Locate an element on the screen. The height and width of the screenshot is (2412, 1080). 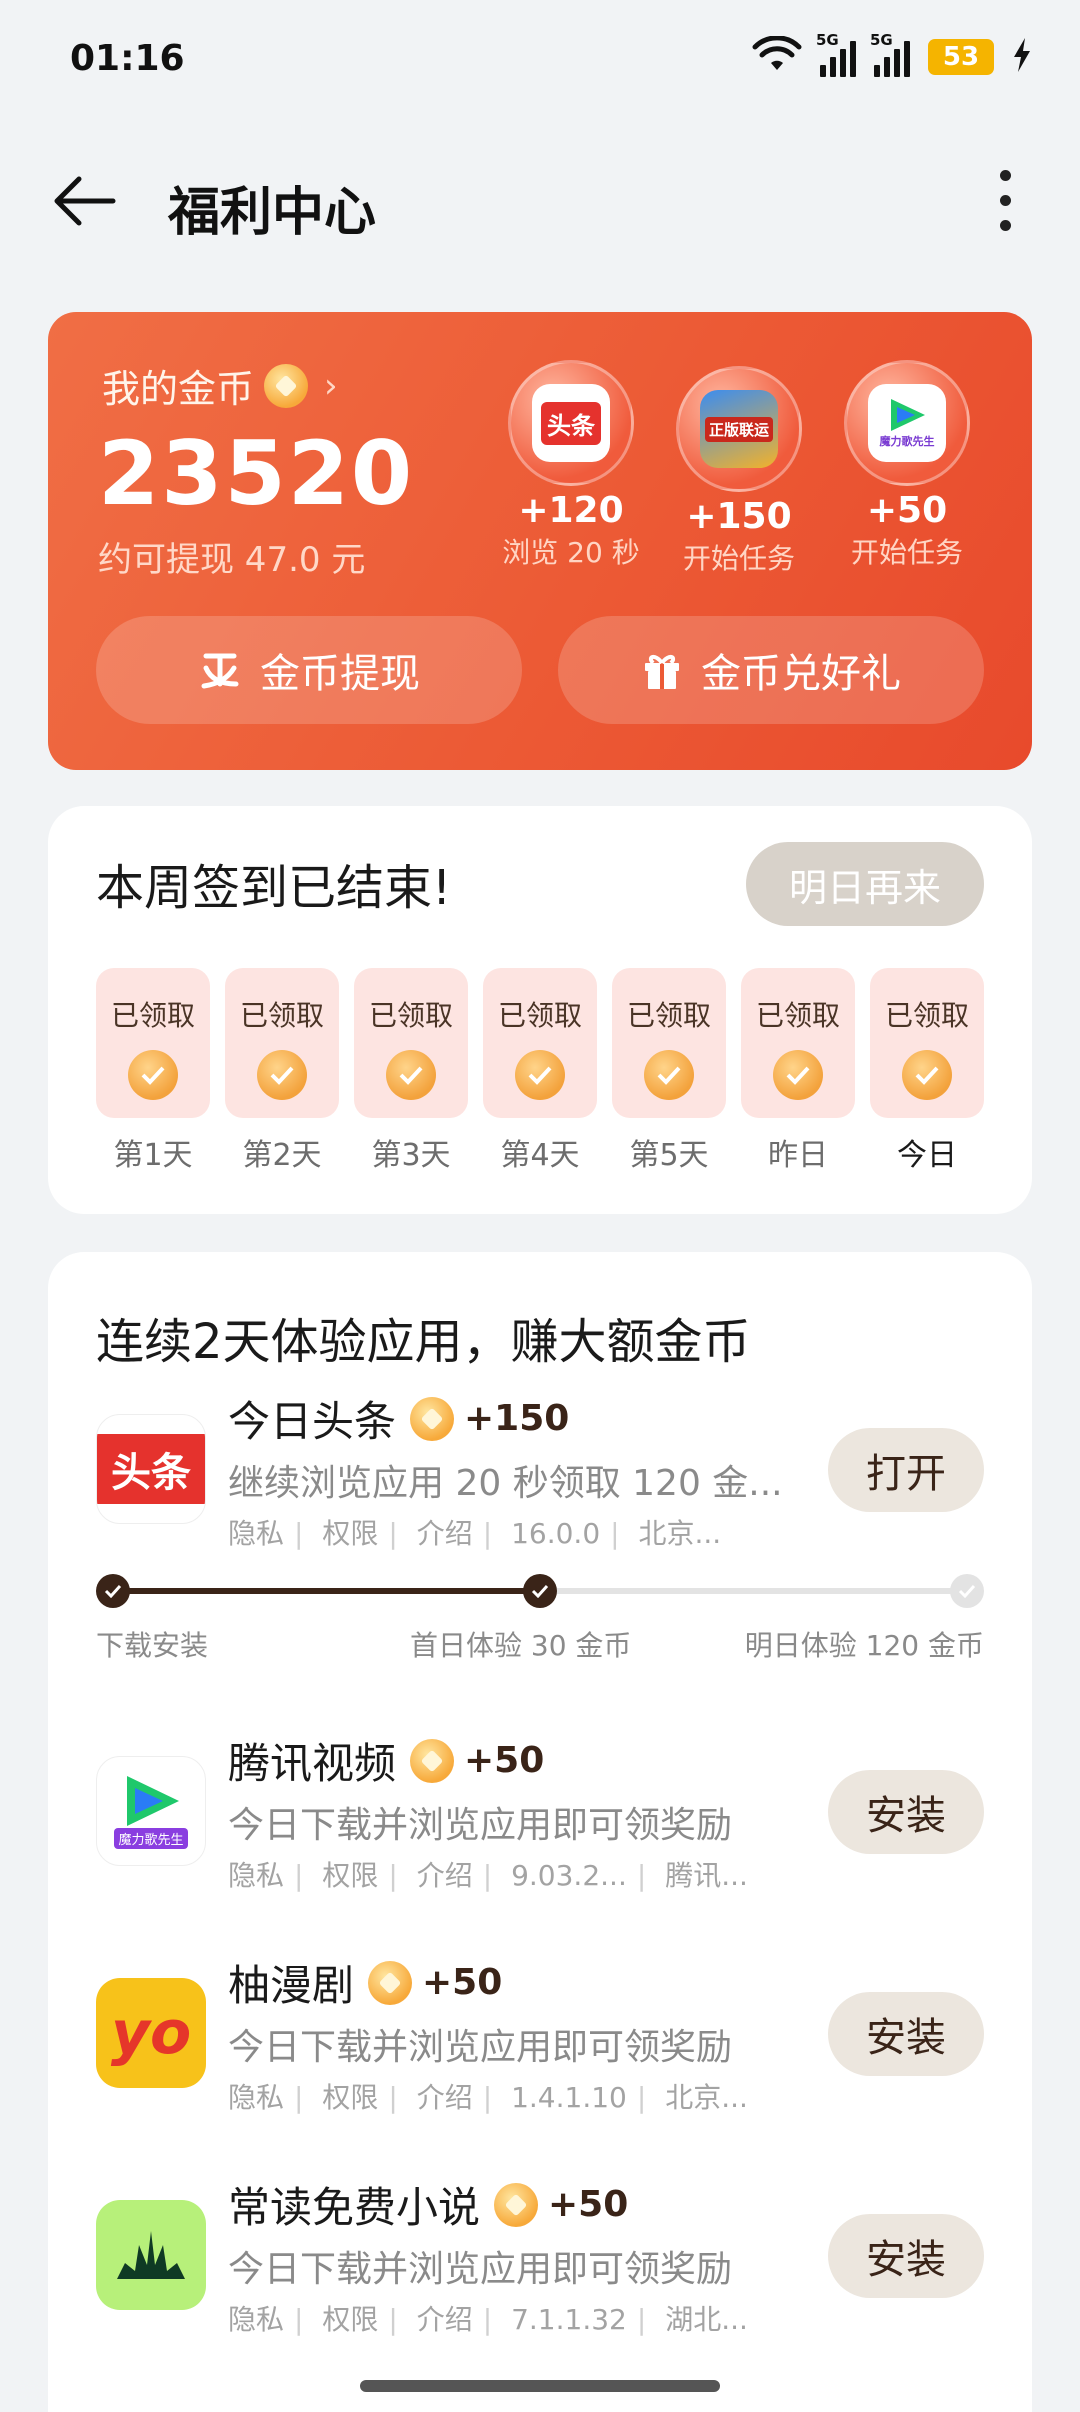
app-name: 腾讯视频 is located at coordinates (312, 1763).